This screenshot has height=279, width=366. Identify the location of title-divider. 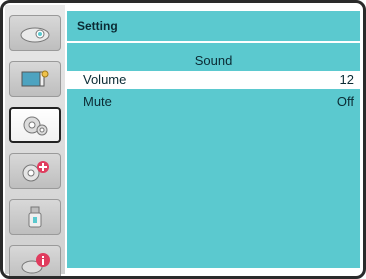
(213, 42).